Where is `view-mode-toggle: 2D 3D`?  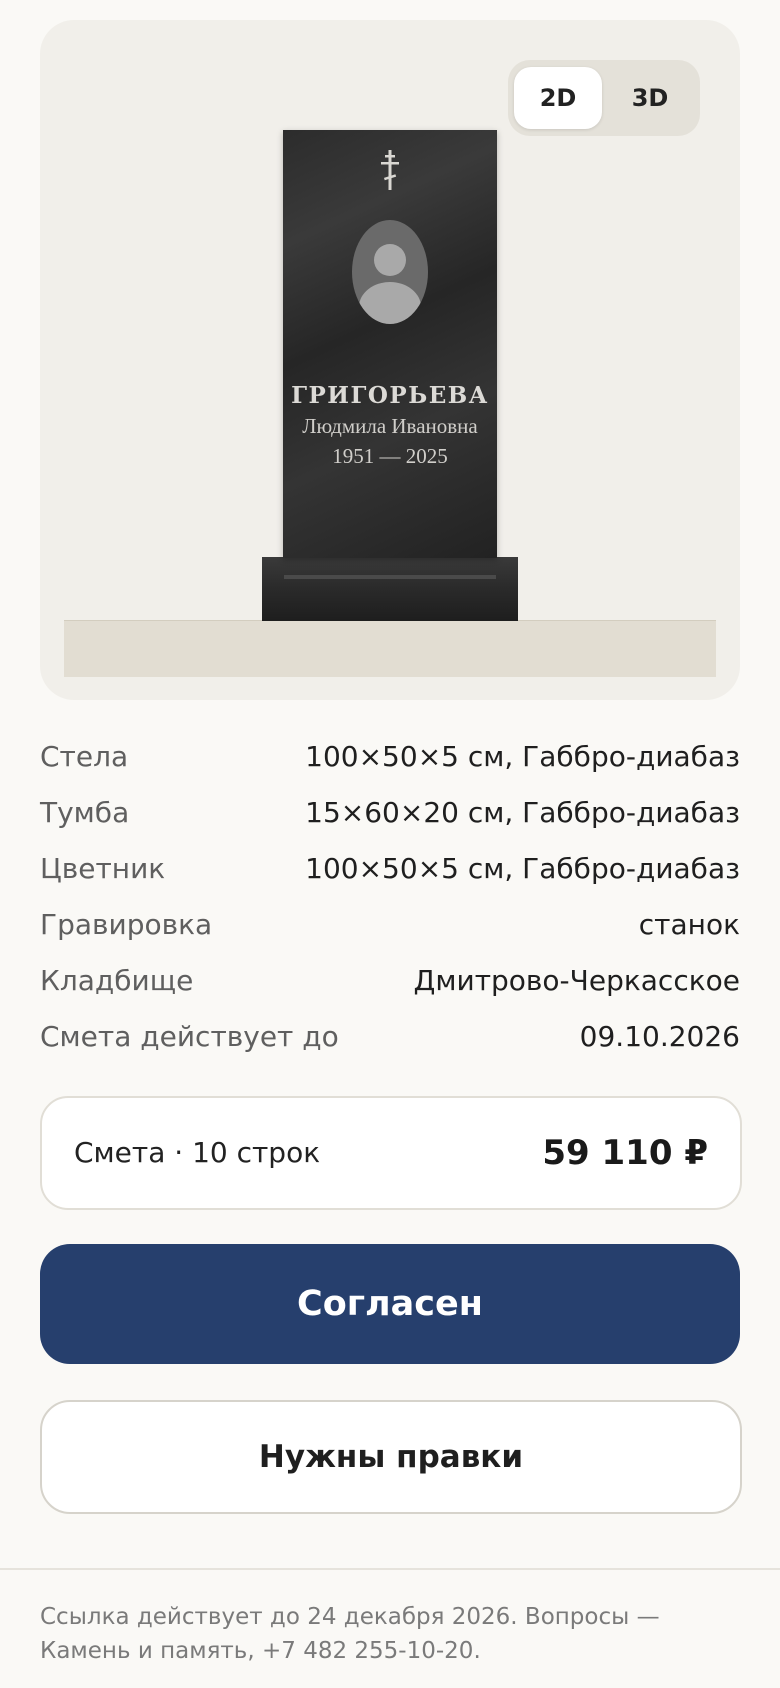 view-mode-toggle: 2D 3D is located at coordinates (604, 98).